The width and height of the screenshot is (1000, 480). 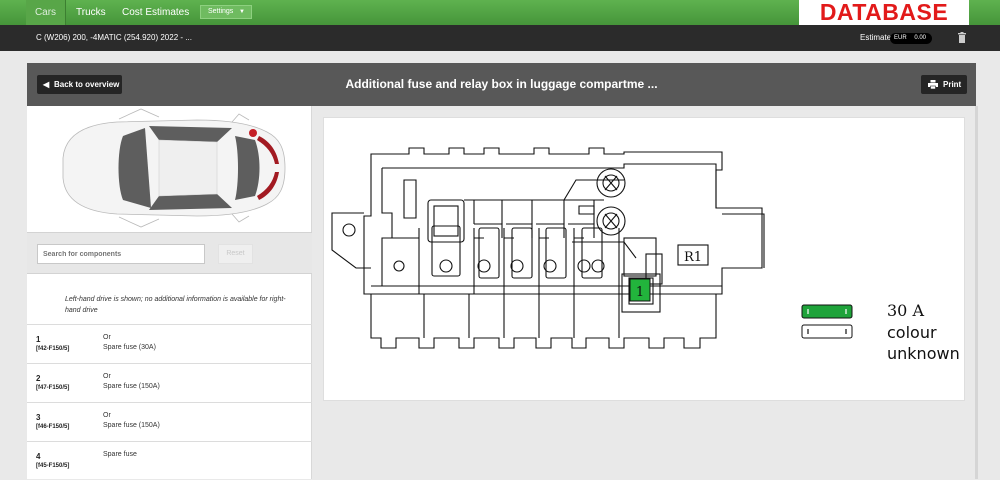 What do you see at coordinates (87, 84) in the screenshot?
I see `back-button-label: Back to overview` at bounding box center [87, 84].